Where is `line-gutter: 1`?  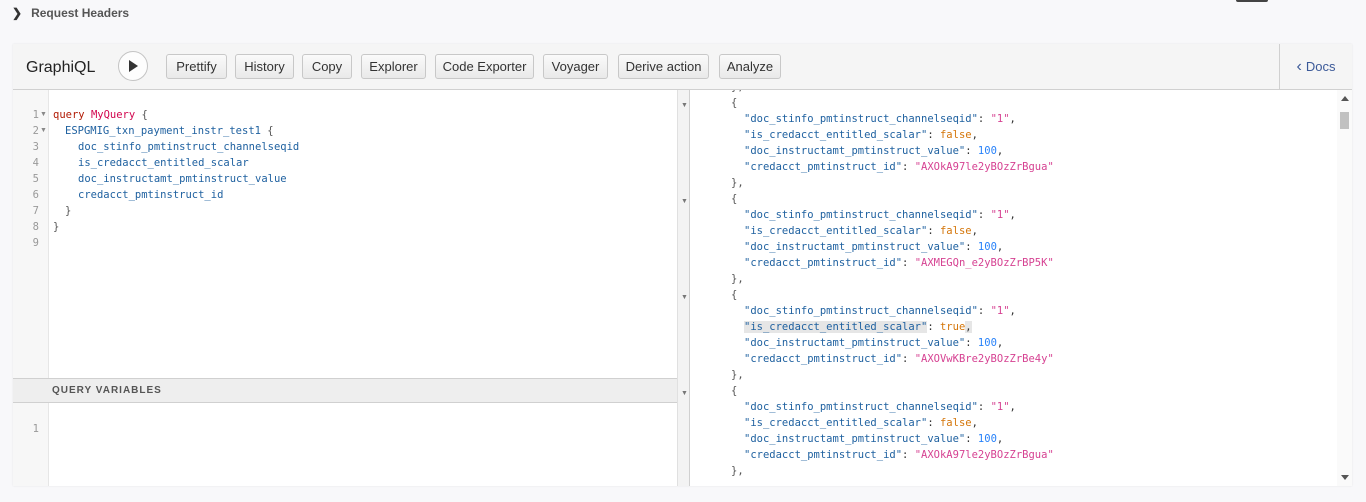
line-gutter: 1 is located at coordinates (31, 444).